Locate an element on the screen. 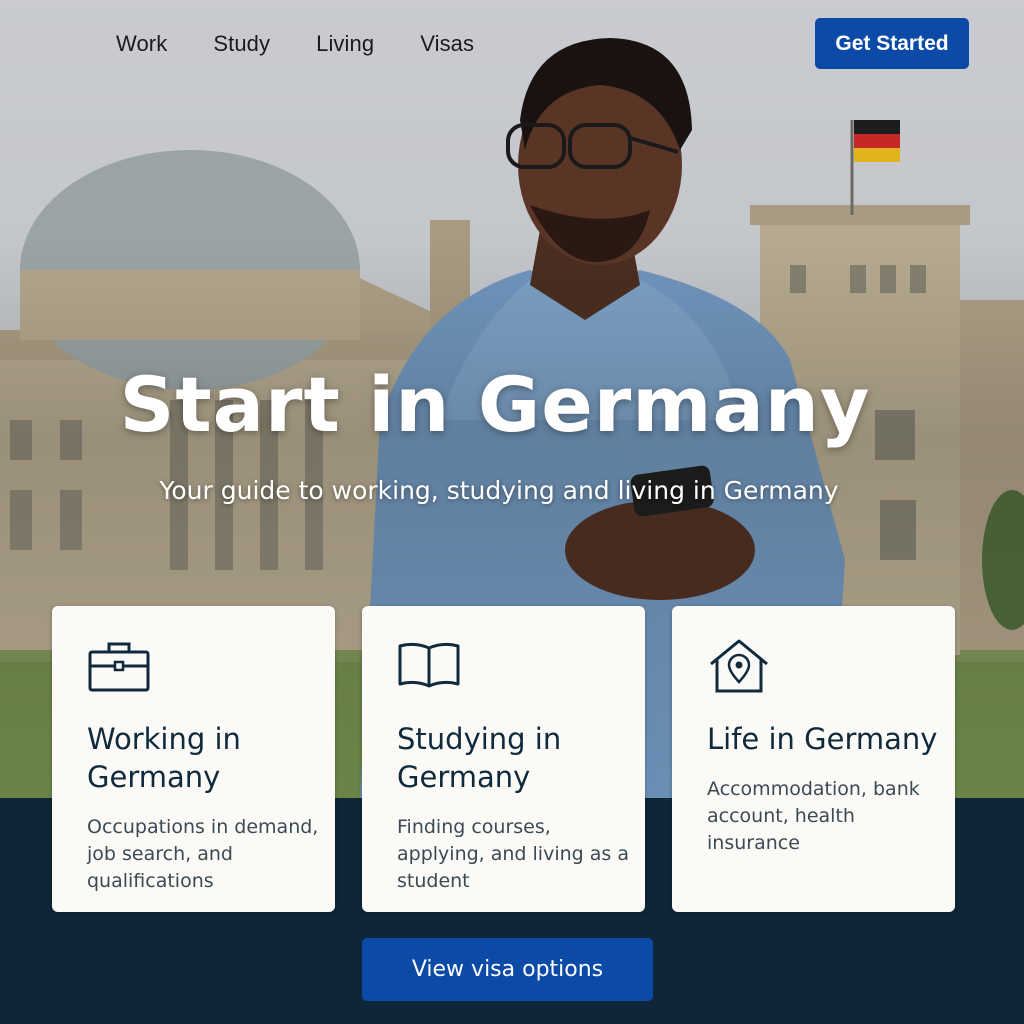 The width and height of the screenshot is (1024, 1024). house-location-icon is located at coordinates (739, 666).